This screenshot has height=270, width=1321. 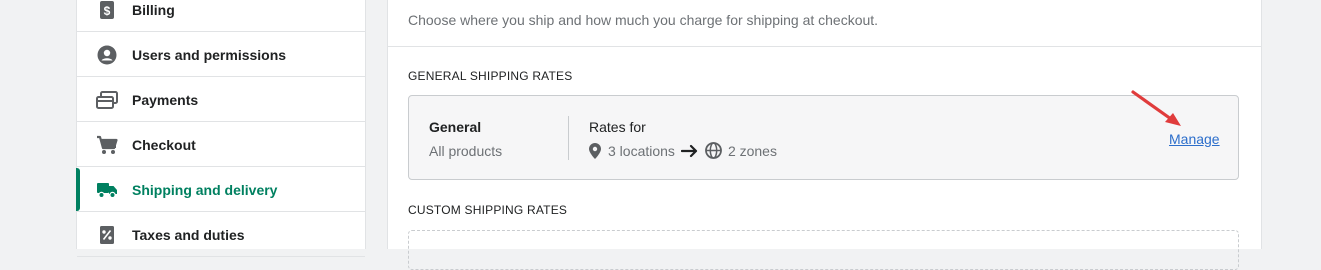 I want to click on dollar-document-icon: $, so click(x=107, y=10).